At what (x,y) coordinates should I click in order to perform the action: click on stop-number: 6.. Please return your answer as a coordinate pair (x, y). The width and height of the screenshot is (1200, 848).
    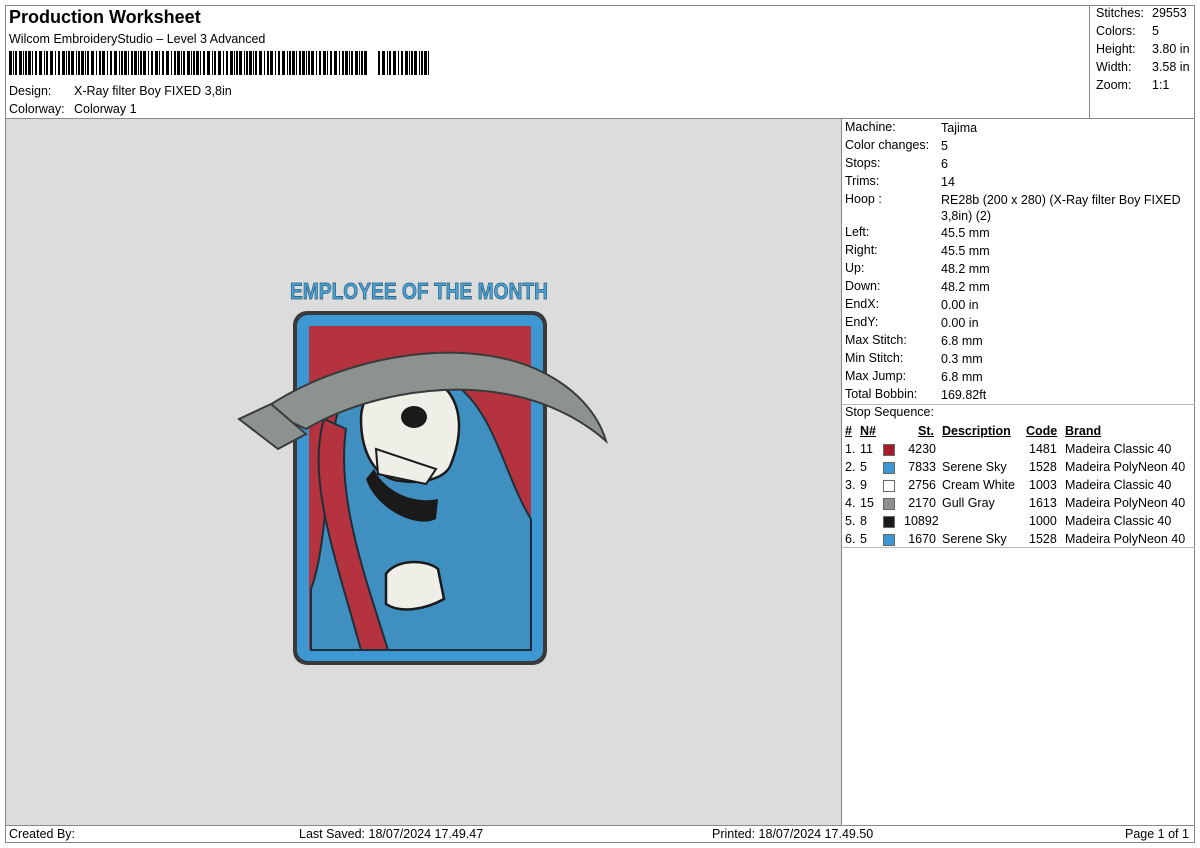
    Looking at the image, I should click on (850, 539).